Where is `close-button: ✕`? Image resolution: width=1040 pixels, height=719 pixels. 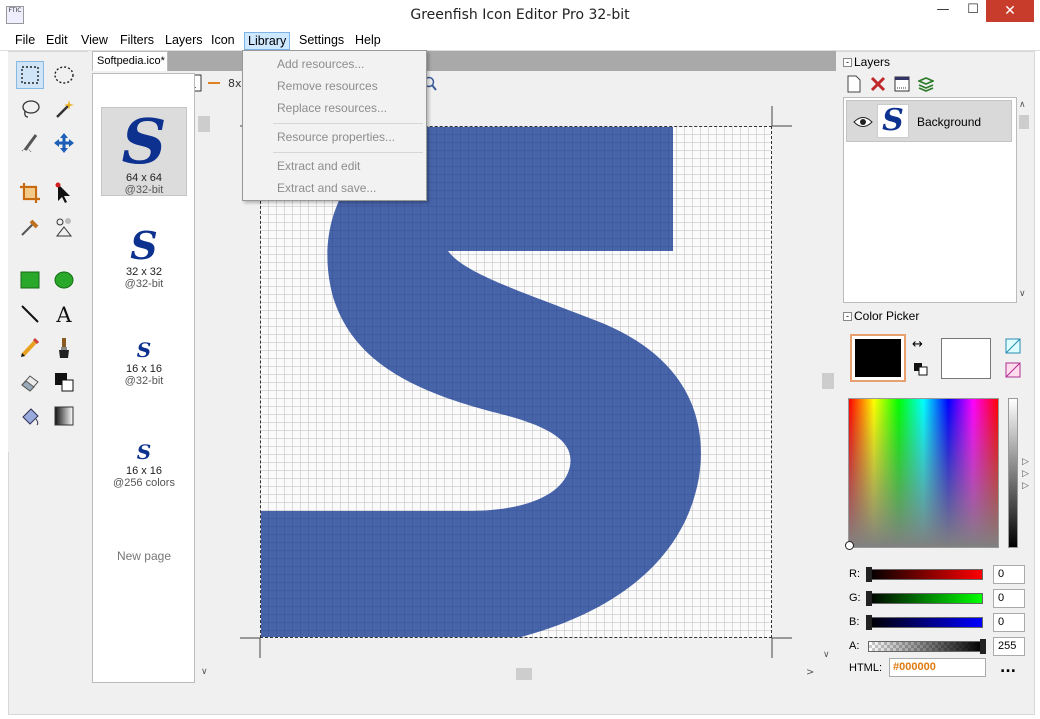 close-button: ✕ is located at coordinates (1010, 11).